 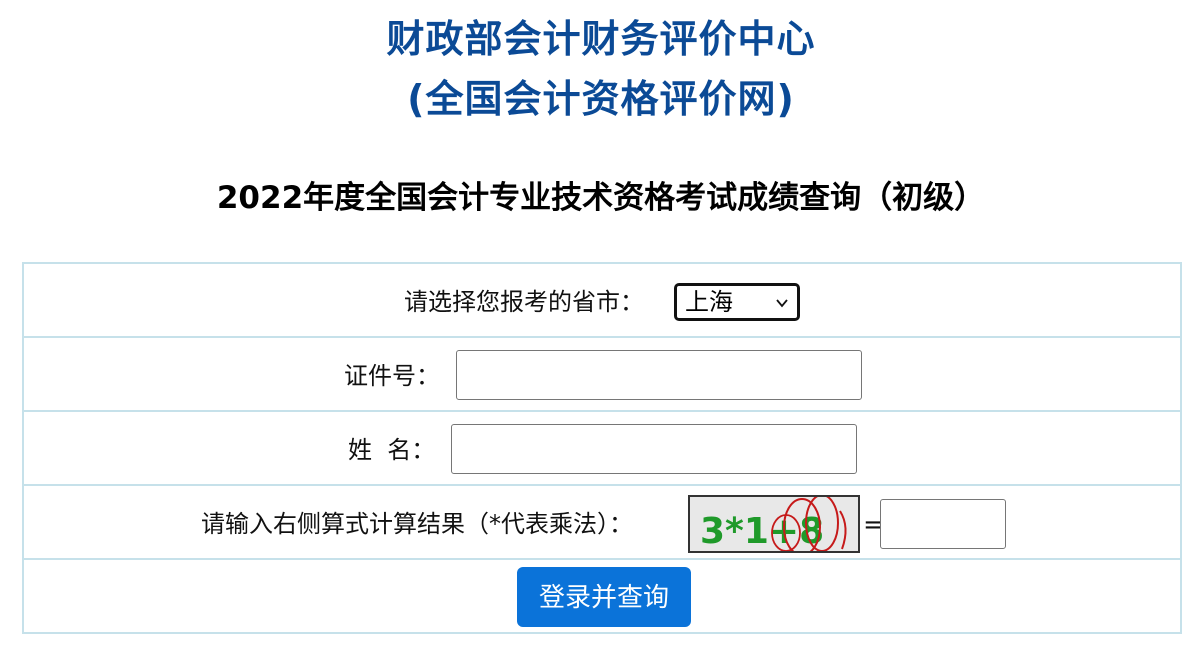 I want to click on captcha-image: 3*1+8, so click(x=774, y=524).